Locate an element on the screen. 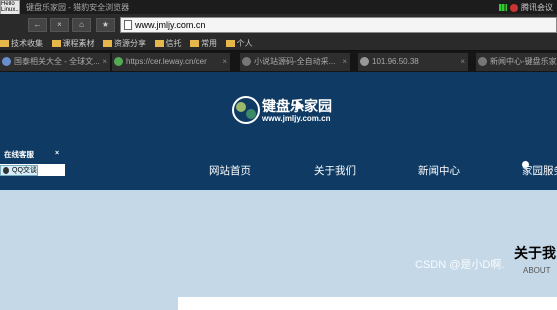 The width and height of the screenshot is (557, 310). loading-icon is located at coordinates (364, 61).